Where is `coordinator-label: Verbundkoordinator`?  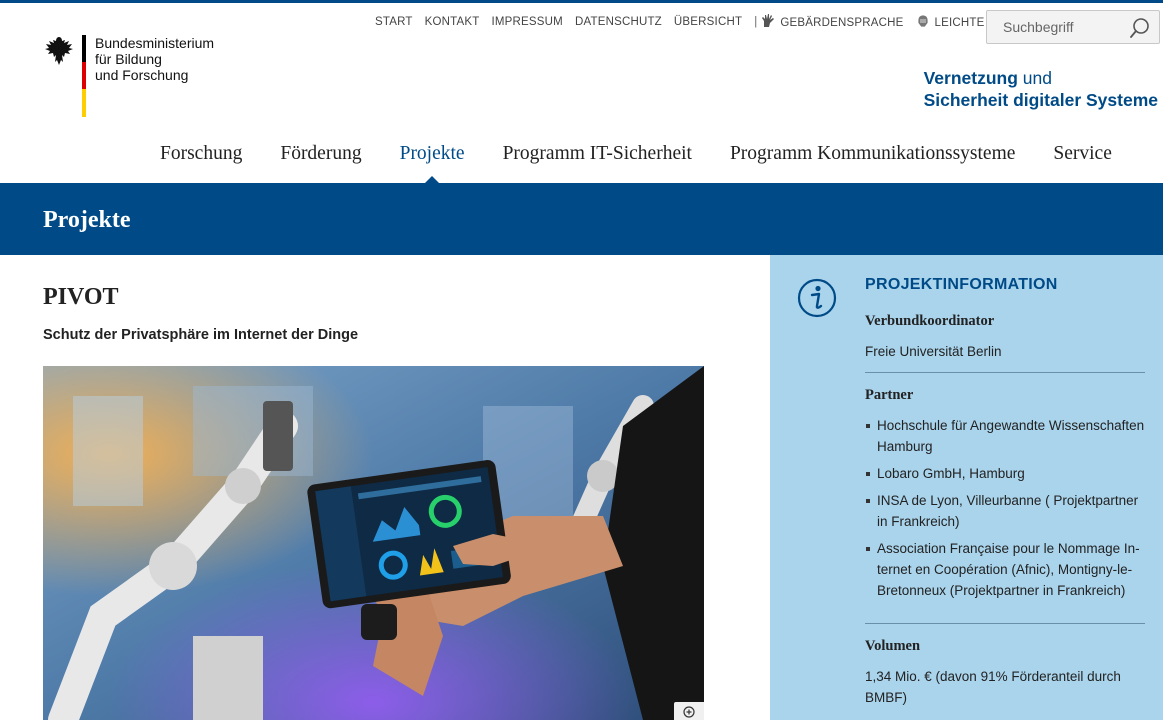
coordinator-label: Verbundkoordinator is located at coordinates (930, 321).